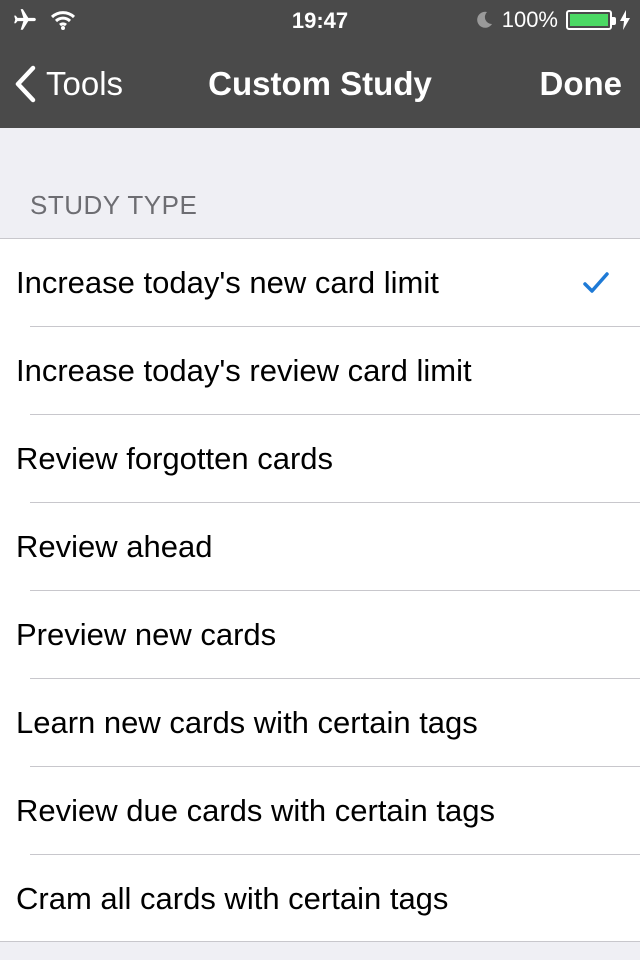  I want to click on section-header-study-type: STUDY TYPE, so click(114, 205).